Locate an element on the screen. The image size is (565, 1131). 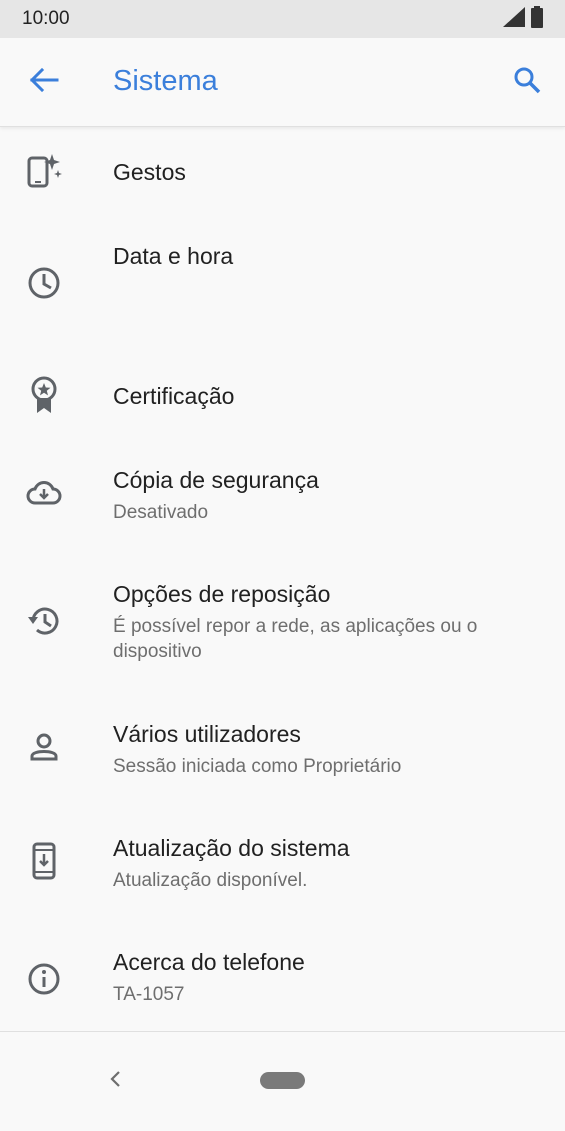
search-button is located at coordinates (527, 82).